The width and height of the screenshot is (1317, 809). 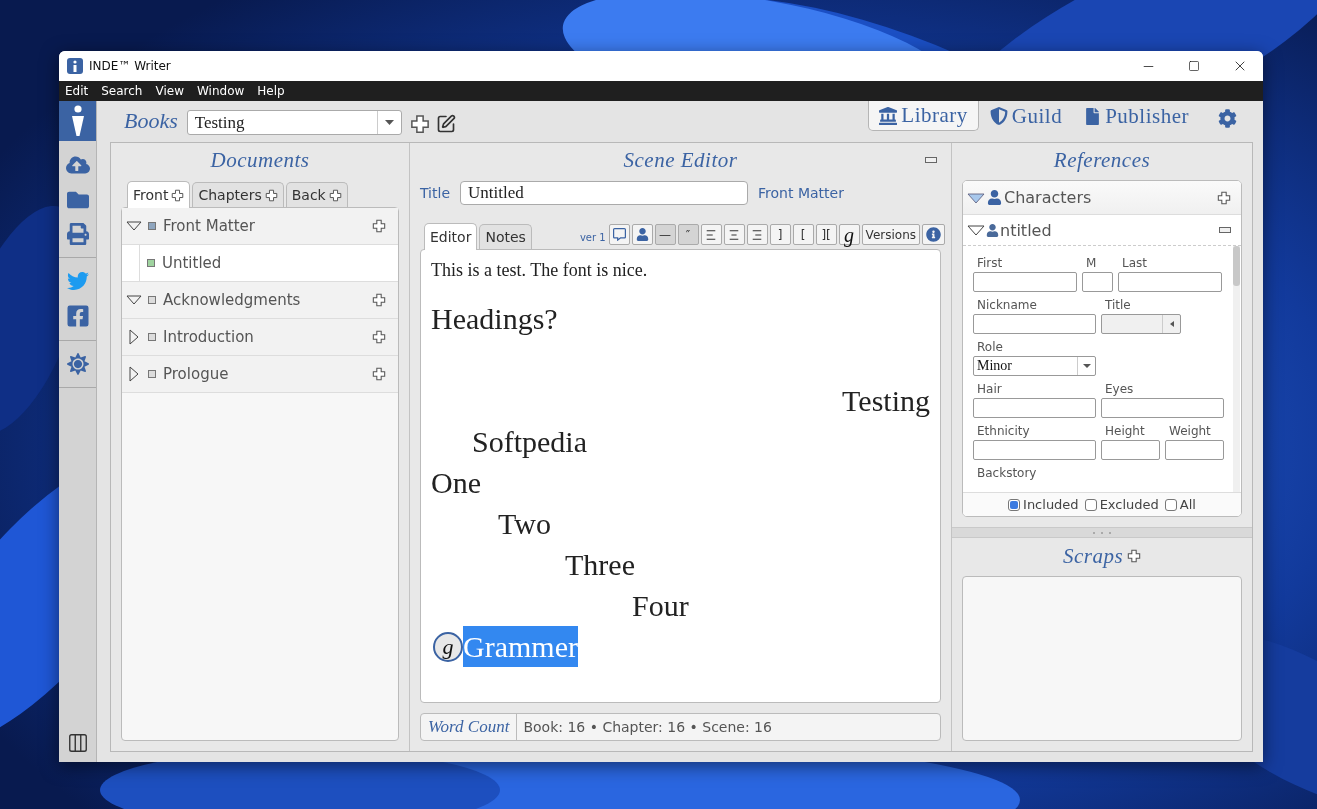 What do you see at coordinates (495, 319) in the screenshot?
I see `heading-text: Headings?` at bounding box center [495, 319].